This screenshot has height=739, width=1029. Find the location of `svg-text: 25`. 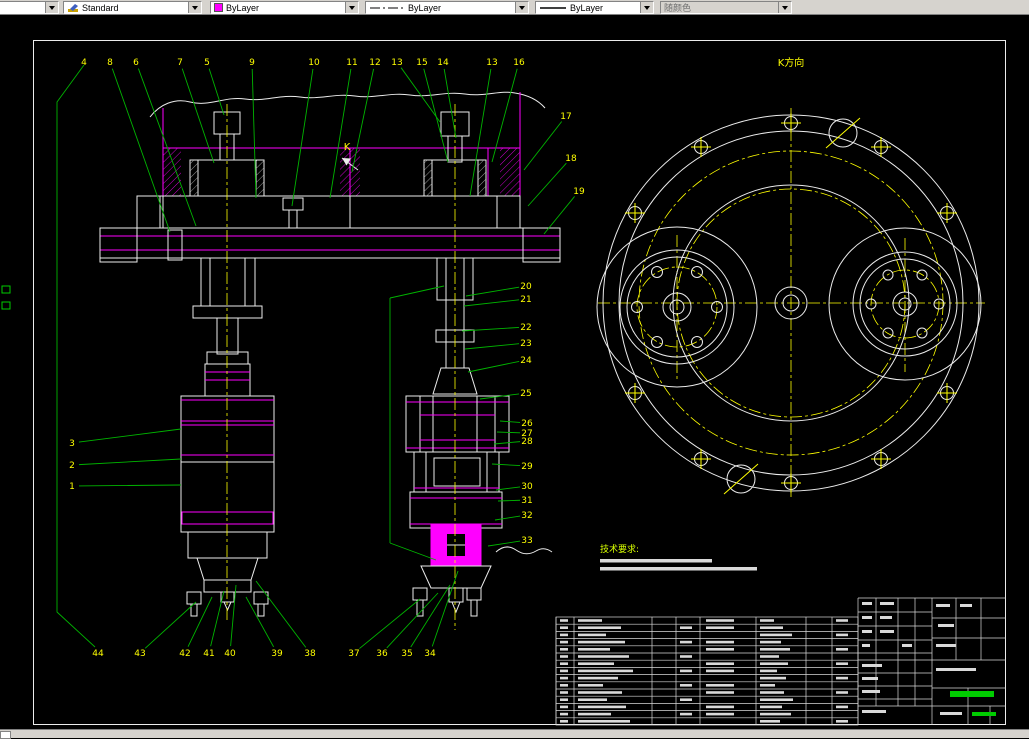

svg-text: 25 is located at coordinates (525, 394).